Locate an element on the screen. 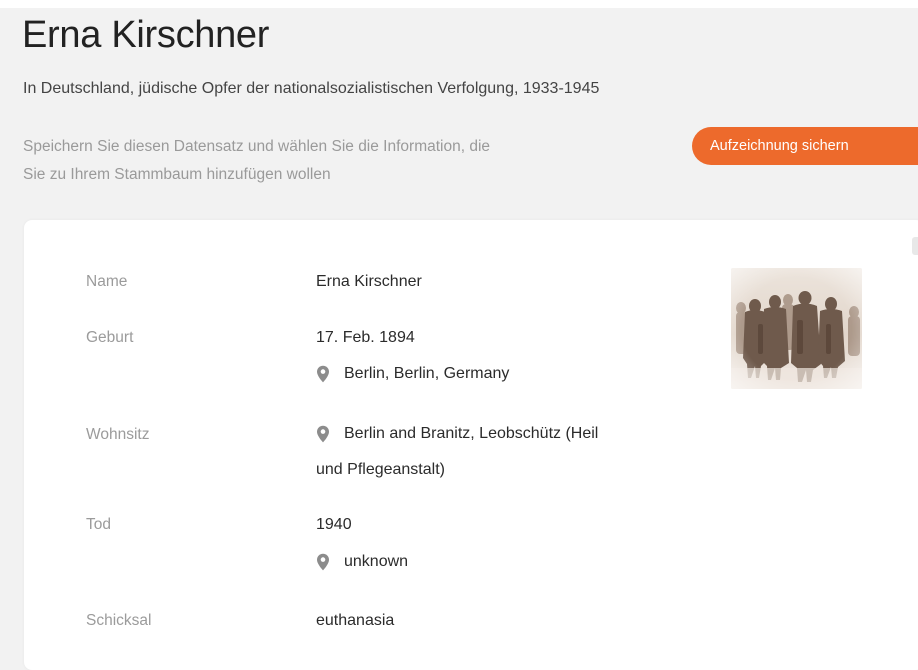  page-title: Erna Kirschner is located at coordinates (146, 35).